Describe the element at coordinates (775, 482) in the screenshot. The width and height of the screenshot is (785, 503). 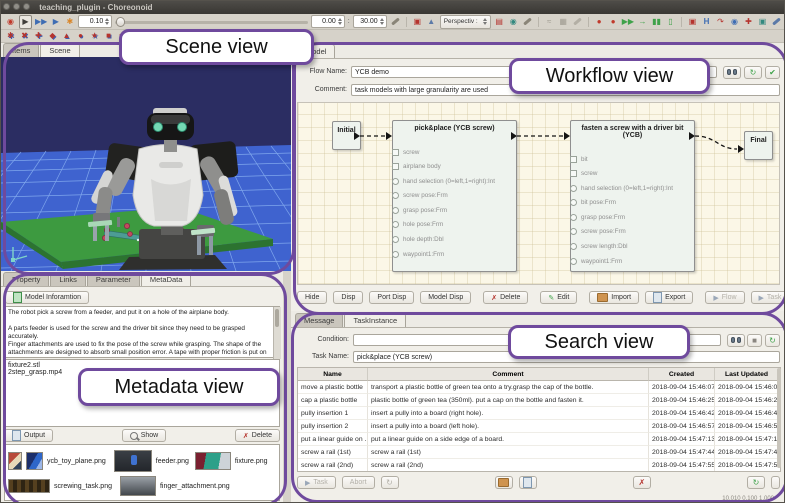
I see `more-button` at that location.